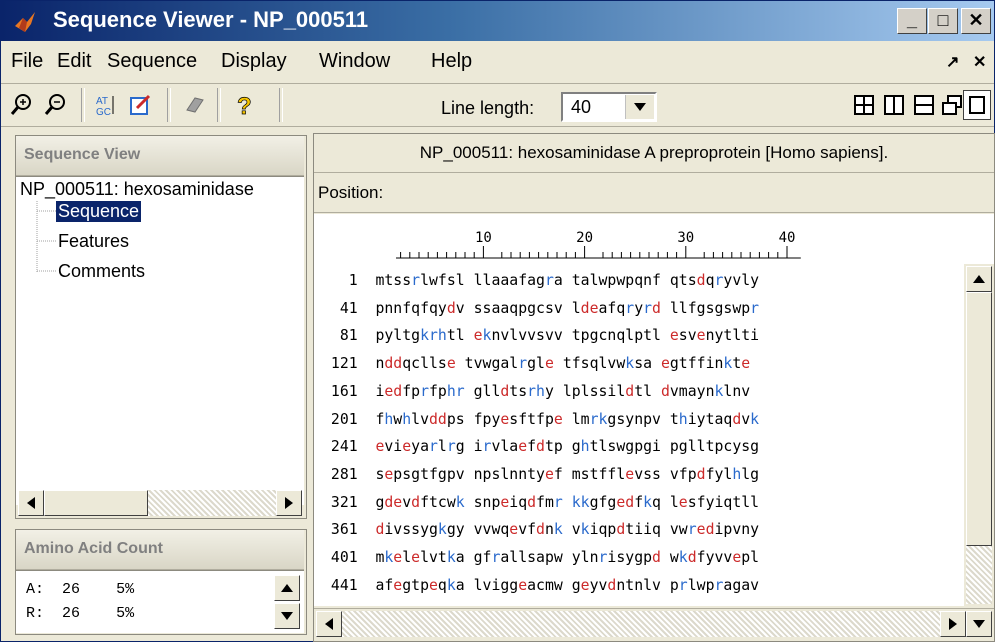 The width and height of the screenshot is (995, 642). What do you see at coordinates (349, 585) in the screenshot?
I see `sequence-row-number: 441` at bounding box center [349, 585].